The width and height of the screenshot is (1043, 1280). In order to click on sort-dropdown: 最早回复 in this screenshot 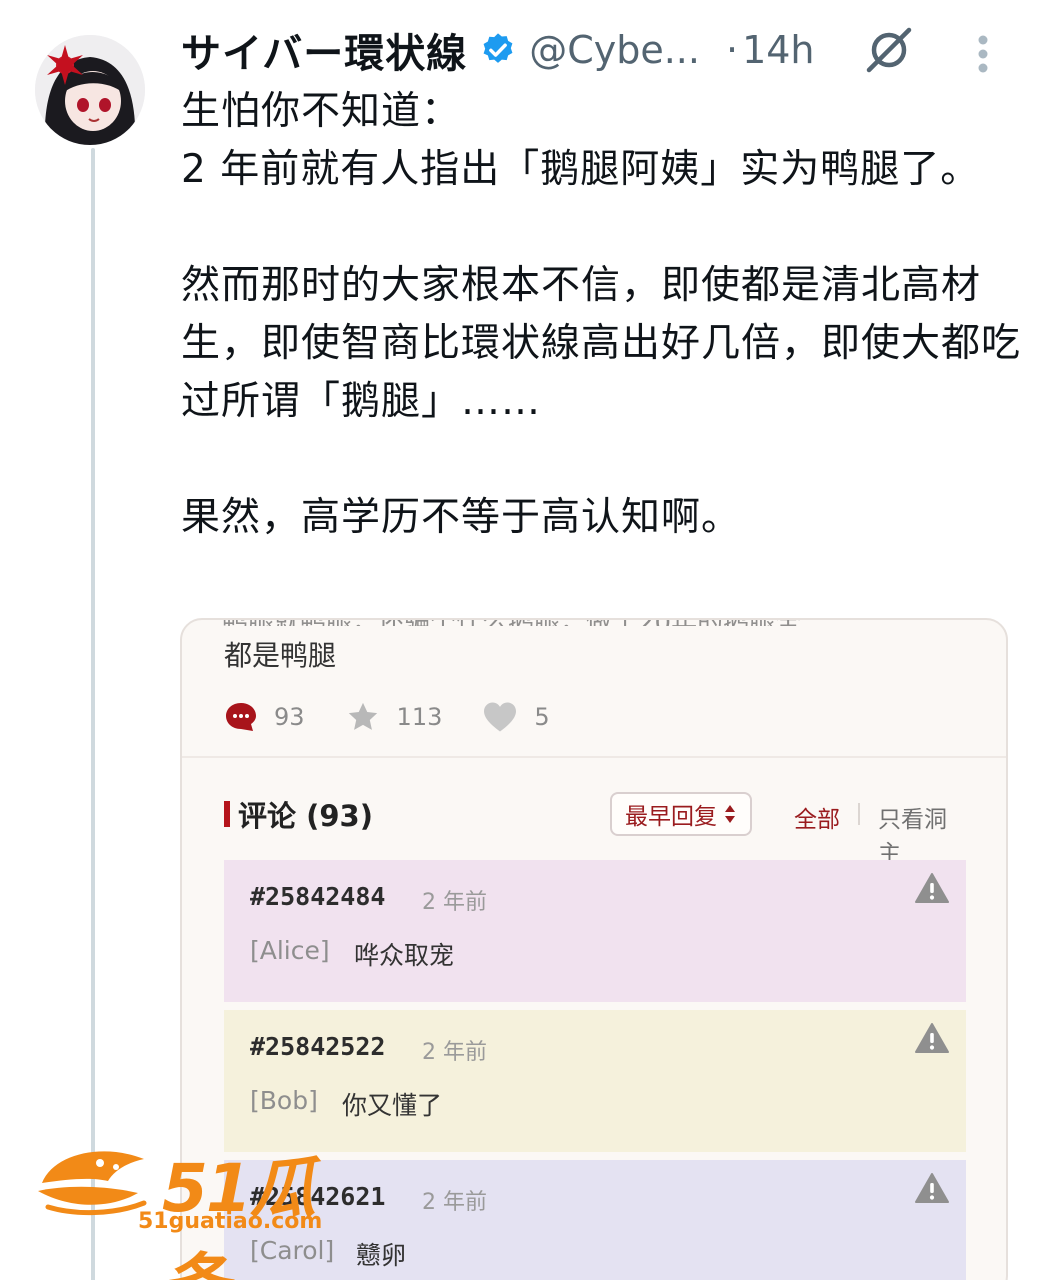, I will do `click(681, 814)`.